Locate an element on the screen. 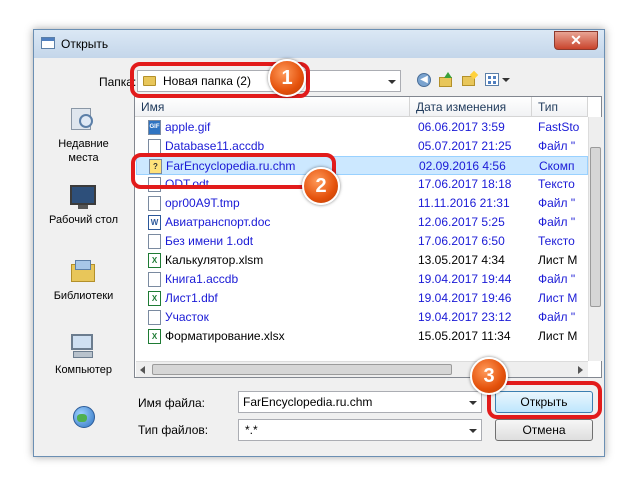 This screenshot has height=487, width=635. file-date: 17.06.2017 18:18 is located at coordinates (465, 184).